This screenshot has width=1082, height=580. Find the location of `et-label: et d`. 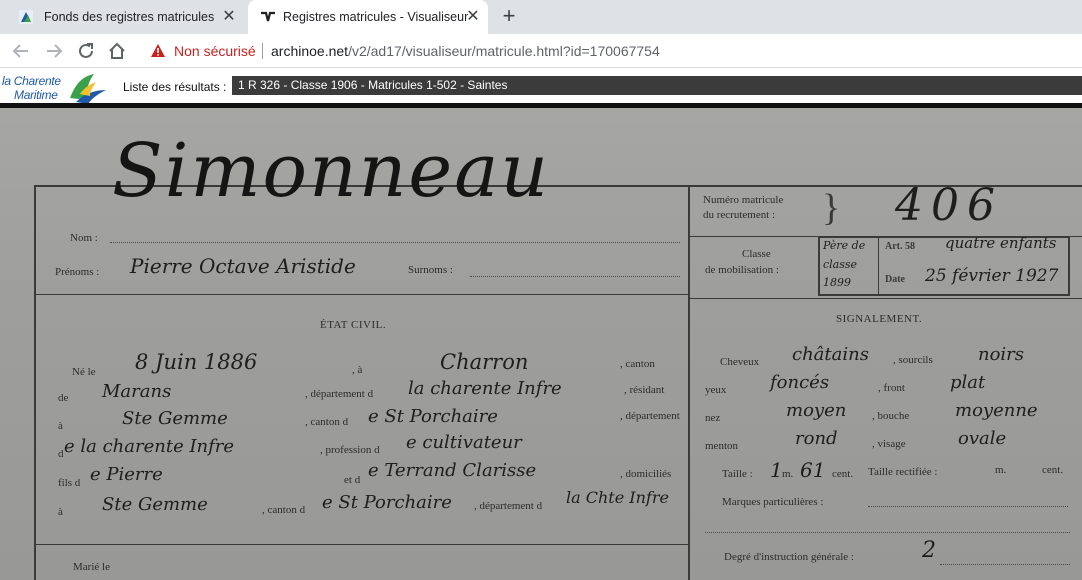

et-label: et d is located at coordinates (352, 480).